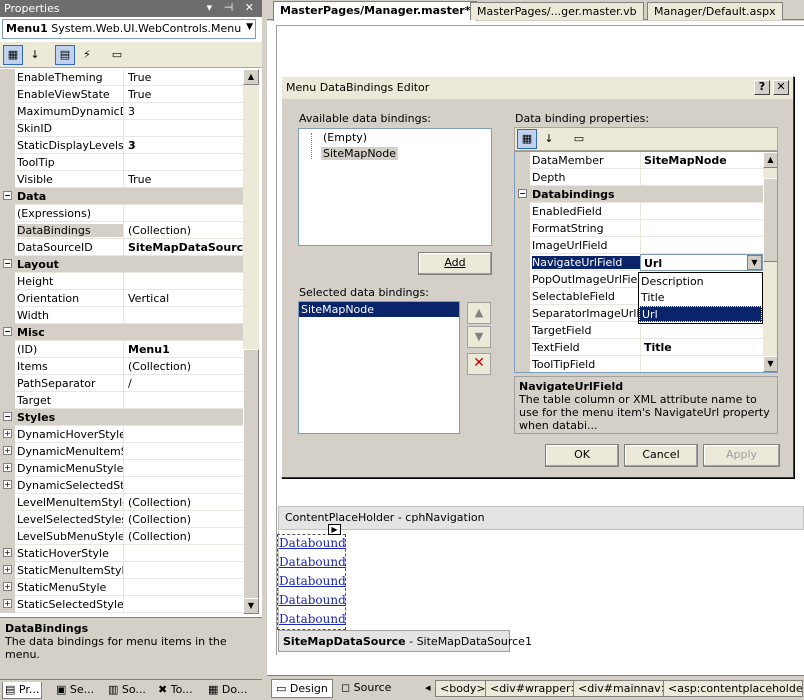 The height and width of the screenshot is (700, 804). What do you see at coordinates (121, 332) in the screenshot?
I see `property-category: − Misc` at bounding box center [121, 332].